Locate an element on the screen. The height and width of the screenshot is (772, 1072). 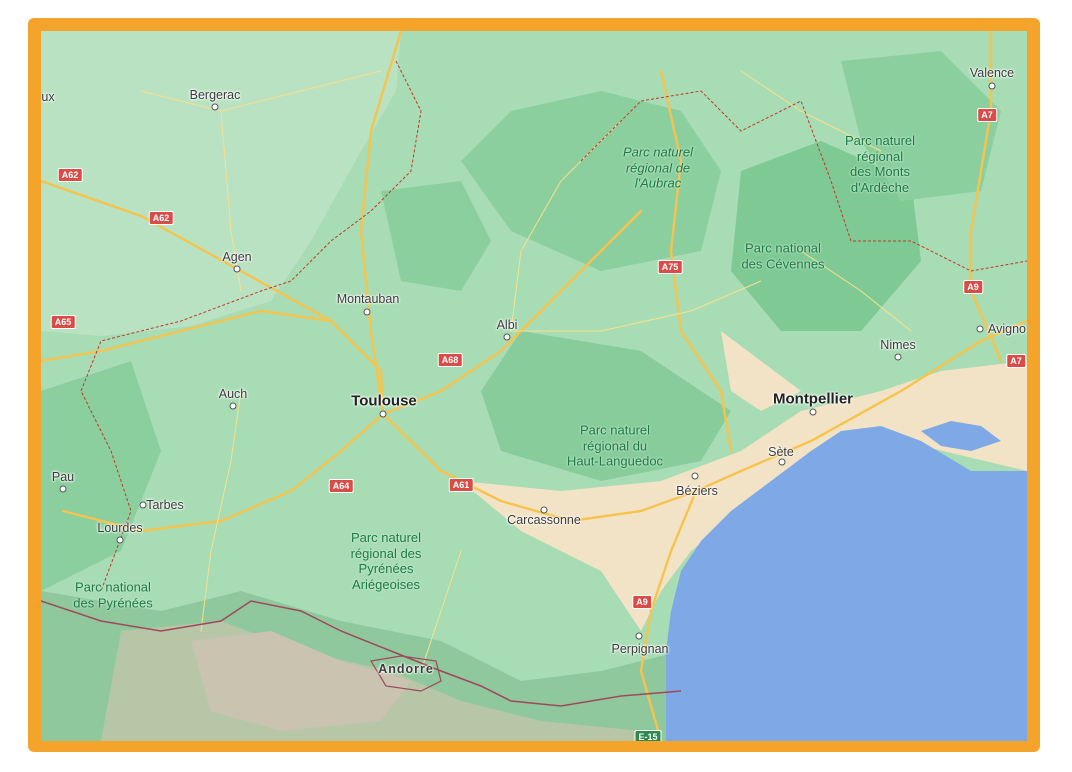
city-label-toulouse: Toulouse is located at coordinates (384, 401).